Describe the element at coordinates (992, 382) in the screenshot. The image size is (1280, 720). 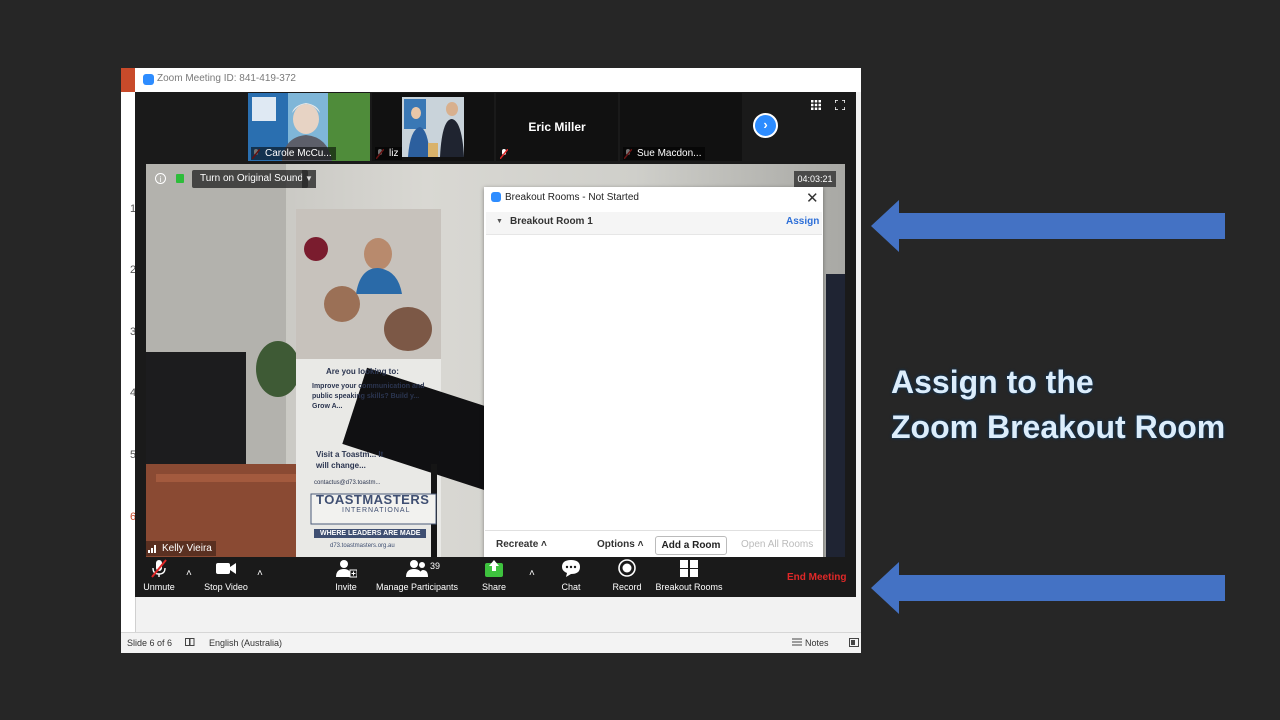
I see `caption-line-1: Assign to the` at that location.